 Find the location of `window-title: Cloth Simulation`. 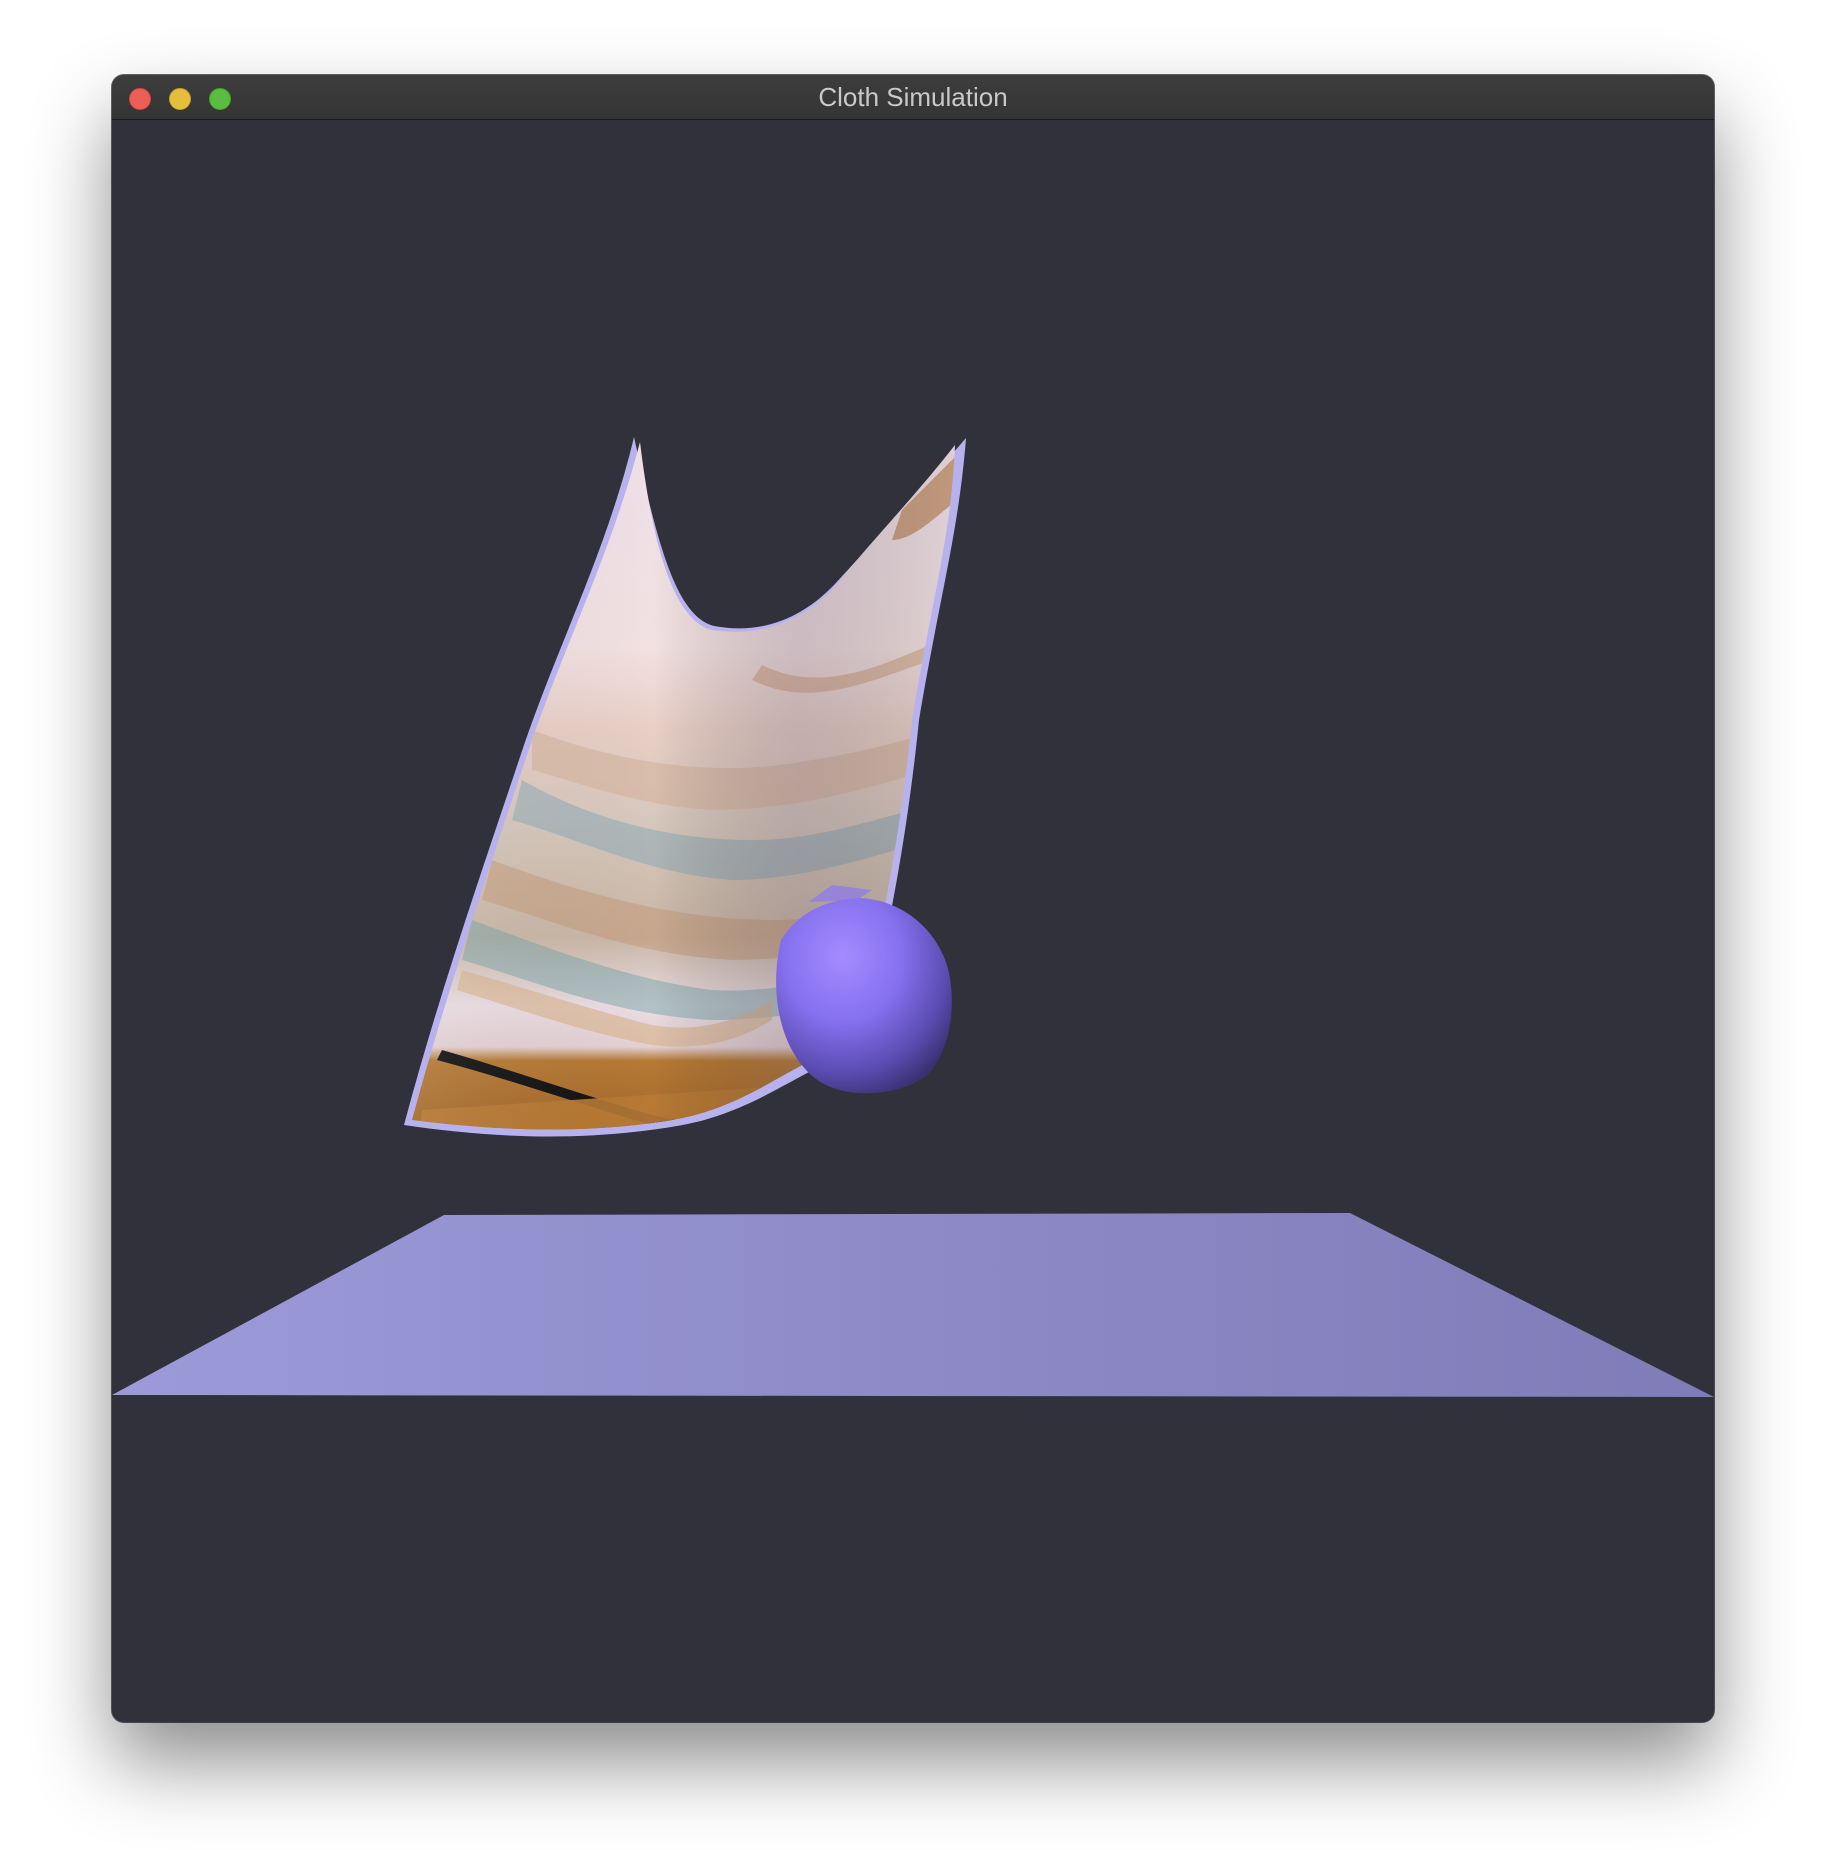

window-title: Cloth Simulation is located at coordinates (913, 97).